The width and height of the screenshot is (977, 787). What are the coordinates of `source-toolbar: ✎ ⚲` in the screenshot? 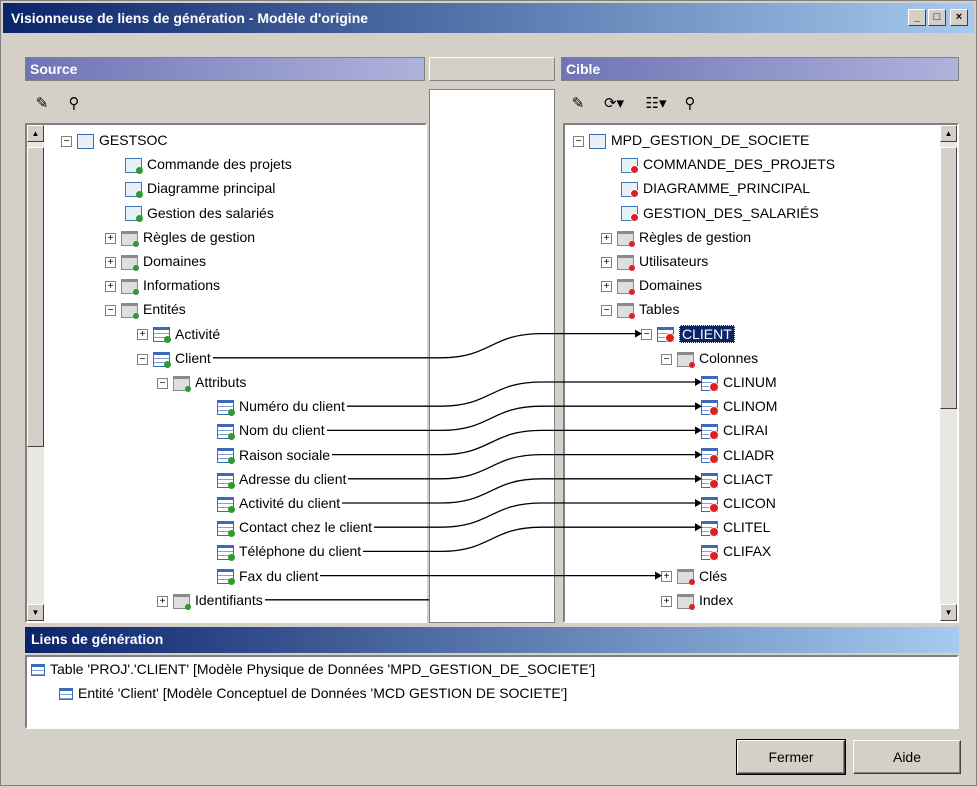 It's located at (225, 103).